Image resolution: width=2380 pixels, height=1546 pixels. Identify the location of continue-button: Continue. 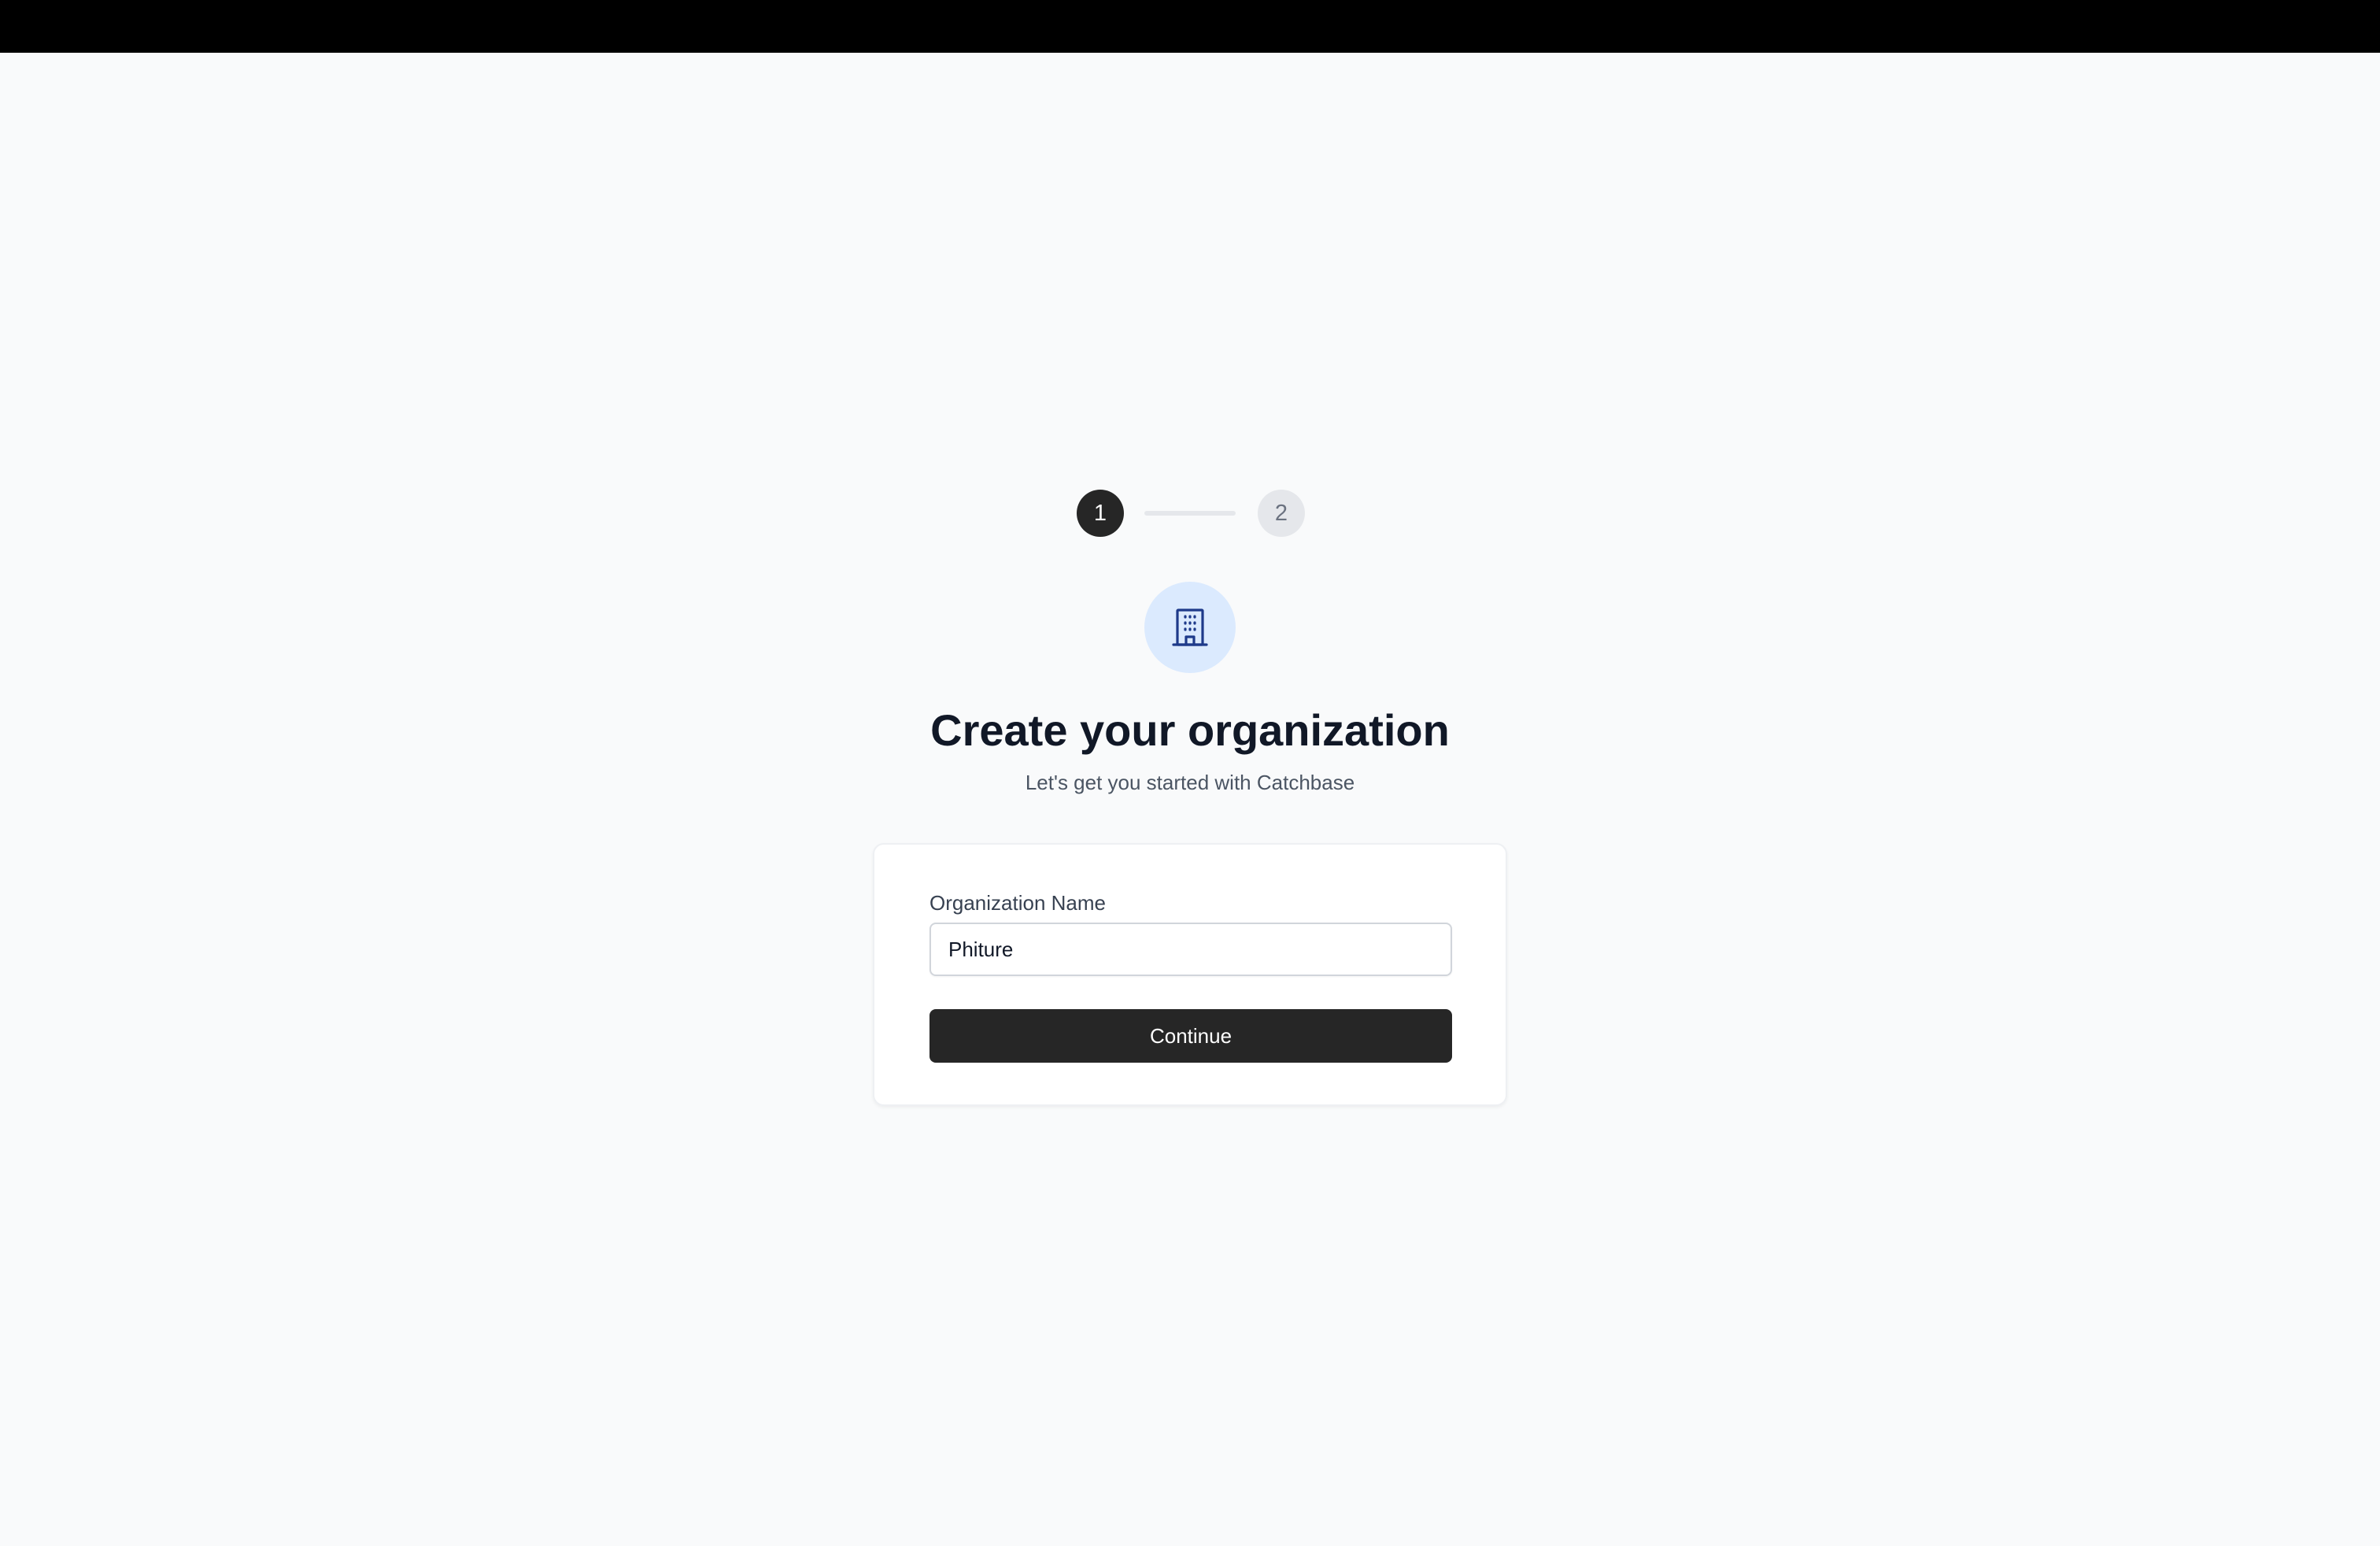
(1190, 1036).